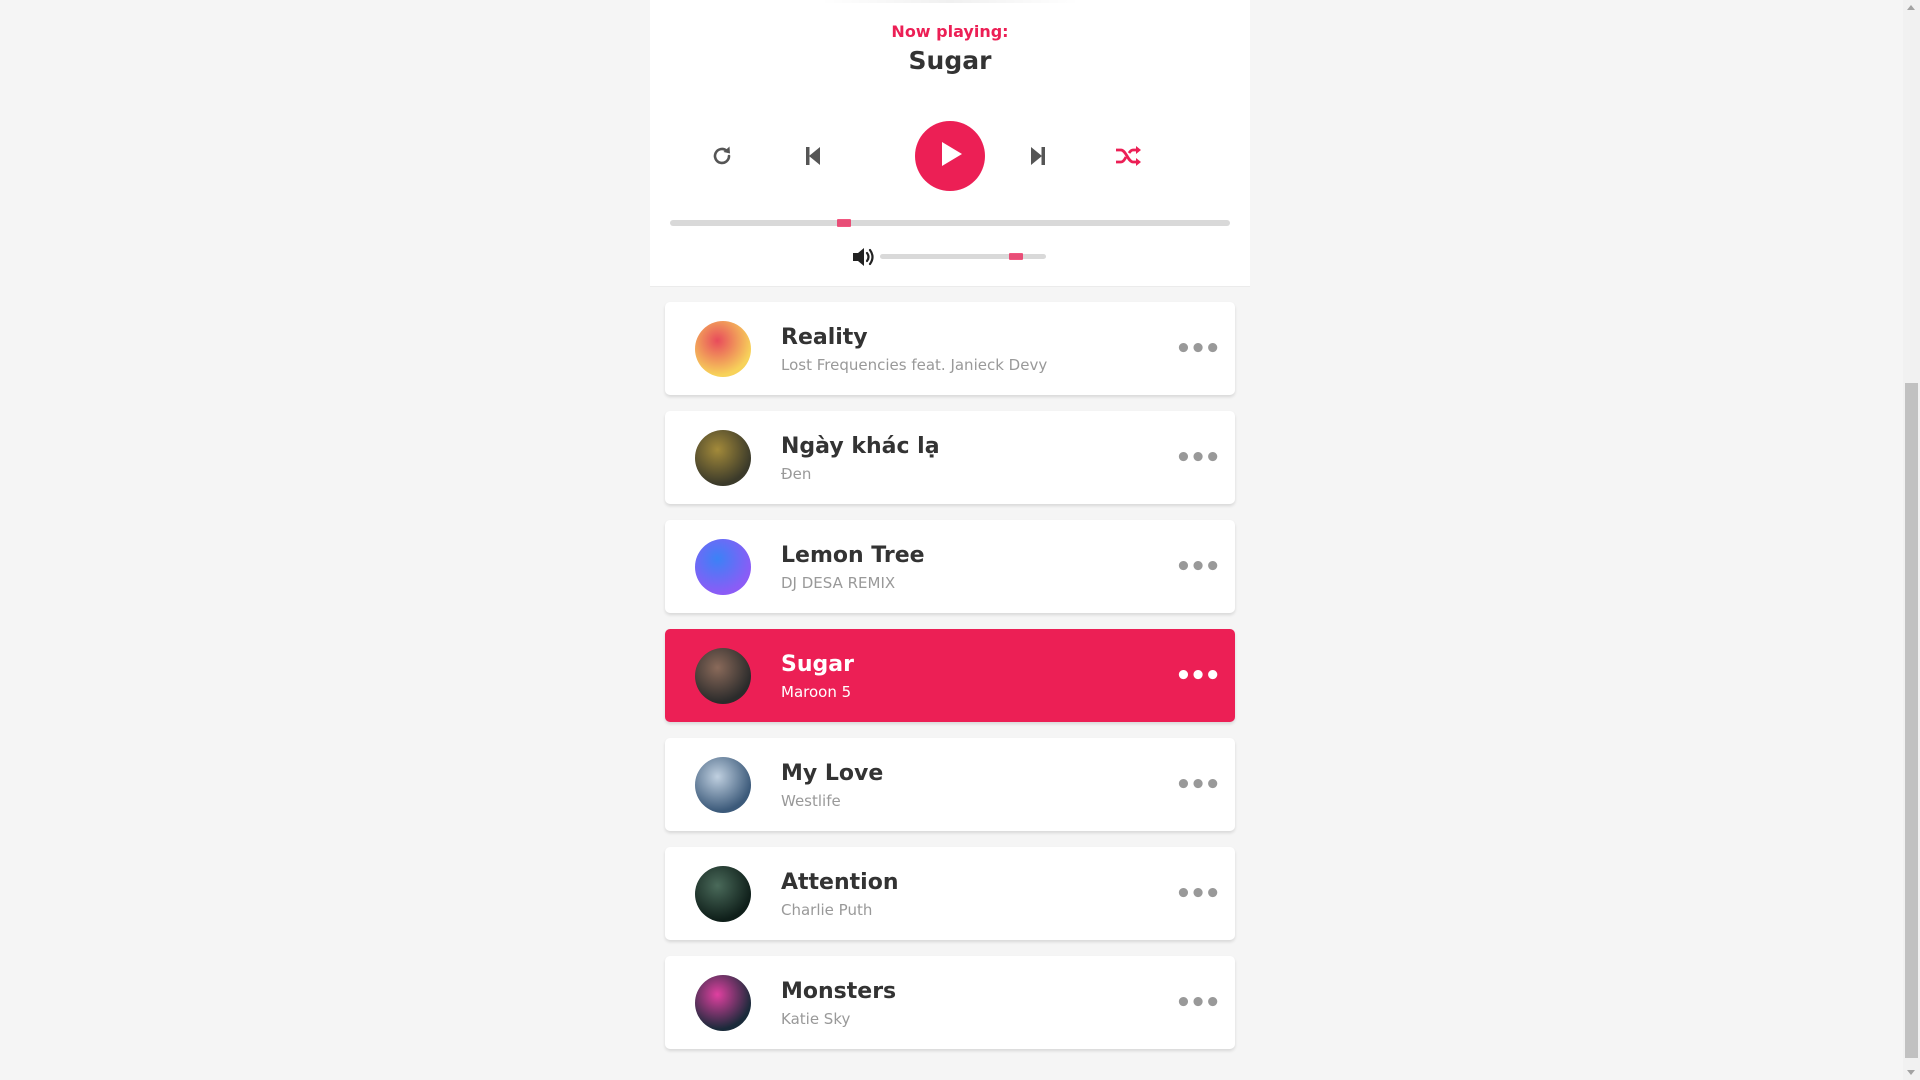  I want to click on scrollbar, so click(1911, 540).